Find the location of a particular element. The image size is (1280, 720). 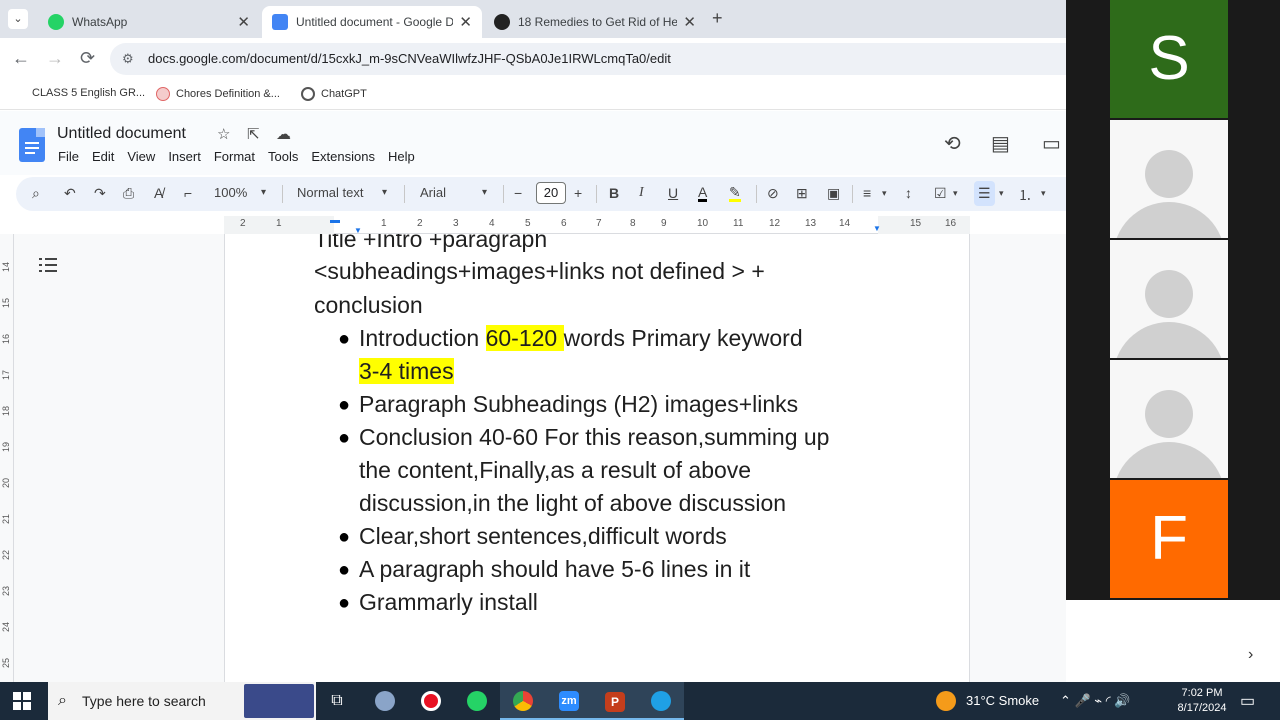

underline-button: U is located at coordinates (673, 193).